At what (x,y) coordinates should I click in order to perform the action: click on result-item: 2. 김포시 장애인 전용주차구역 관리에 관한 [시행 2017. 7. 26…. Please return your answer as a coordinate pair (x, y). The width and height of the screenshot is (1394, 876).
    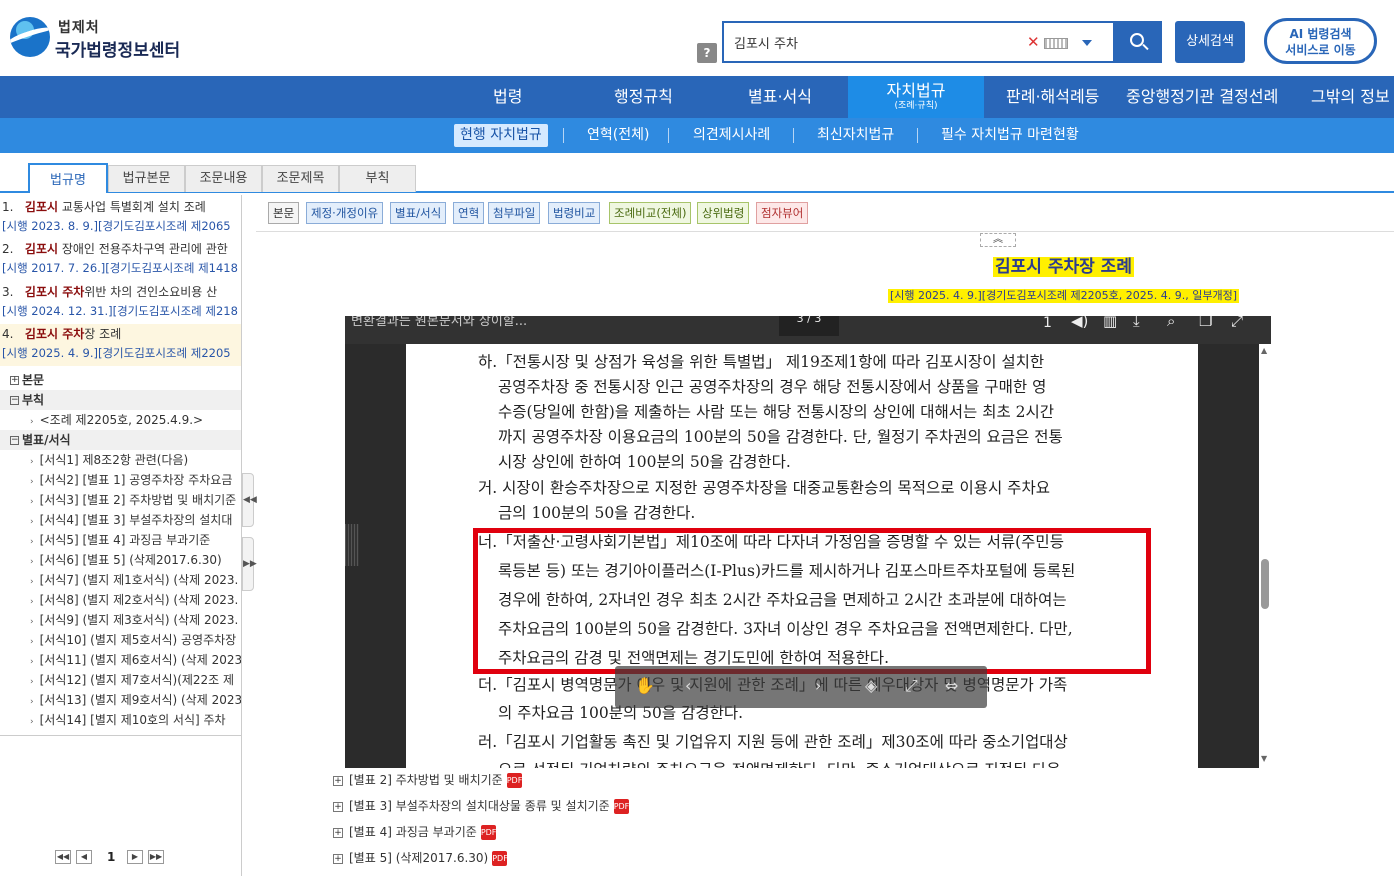
    Looking at the image, I should click on (120, 260).